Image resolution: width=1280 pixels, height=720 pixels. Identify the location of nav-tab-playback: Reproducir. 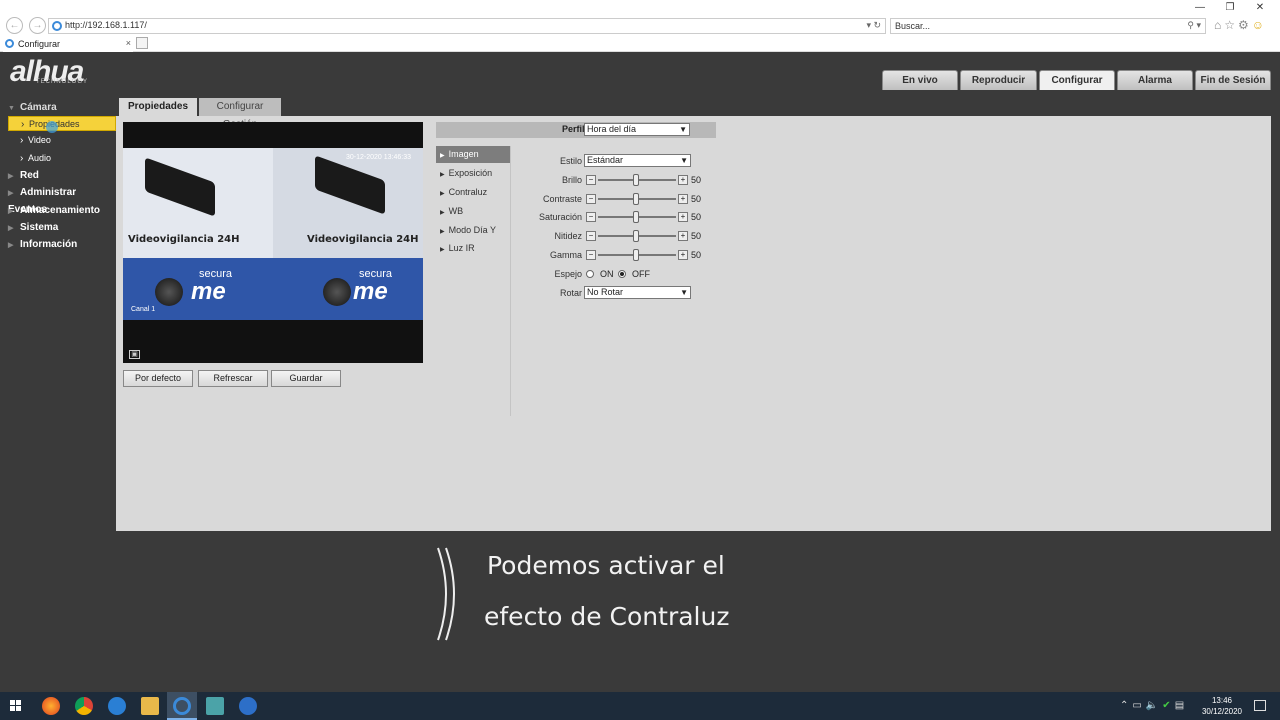
(998, 80).